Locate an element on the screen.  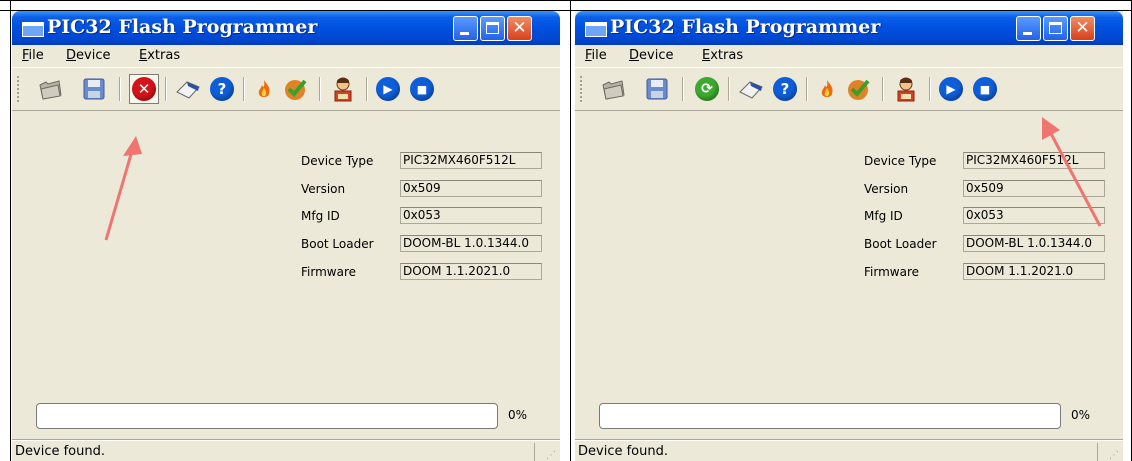
mfg-id-value: 0x053 is located at coordinates (471, 215).